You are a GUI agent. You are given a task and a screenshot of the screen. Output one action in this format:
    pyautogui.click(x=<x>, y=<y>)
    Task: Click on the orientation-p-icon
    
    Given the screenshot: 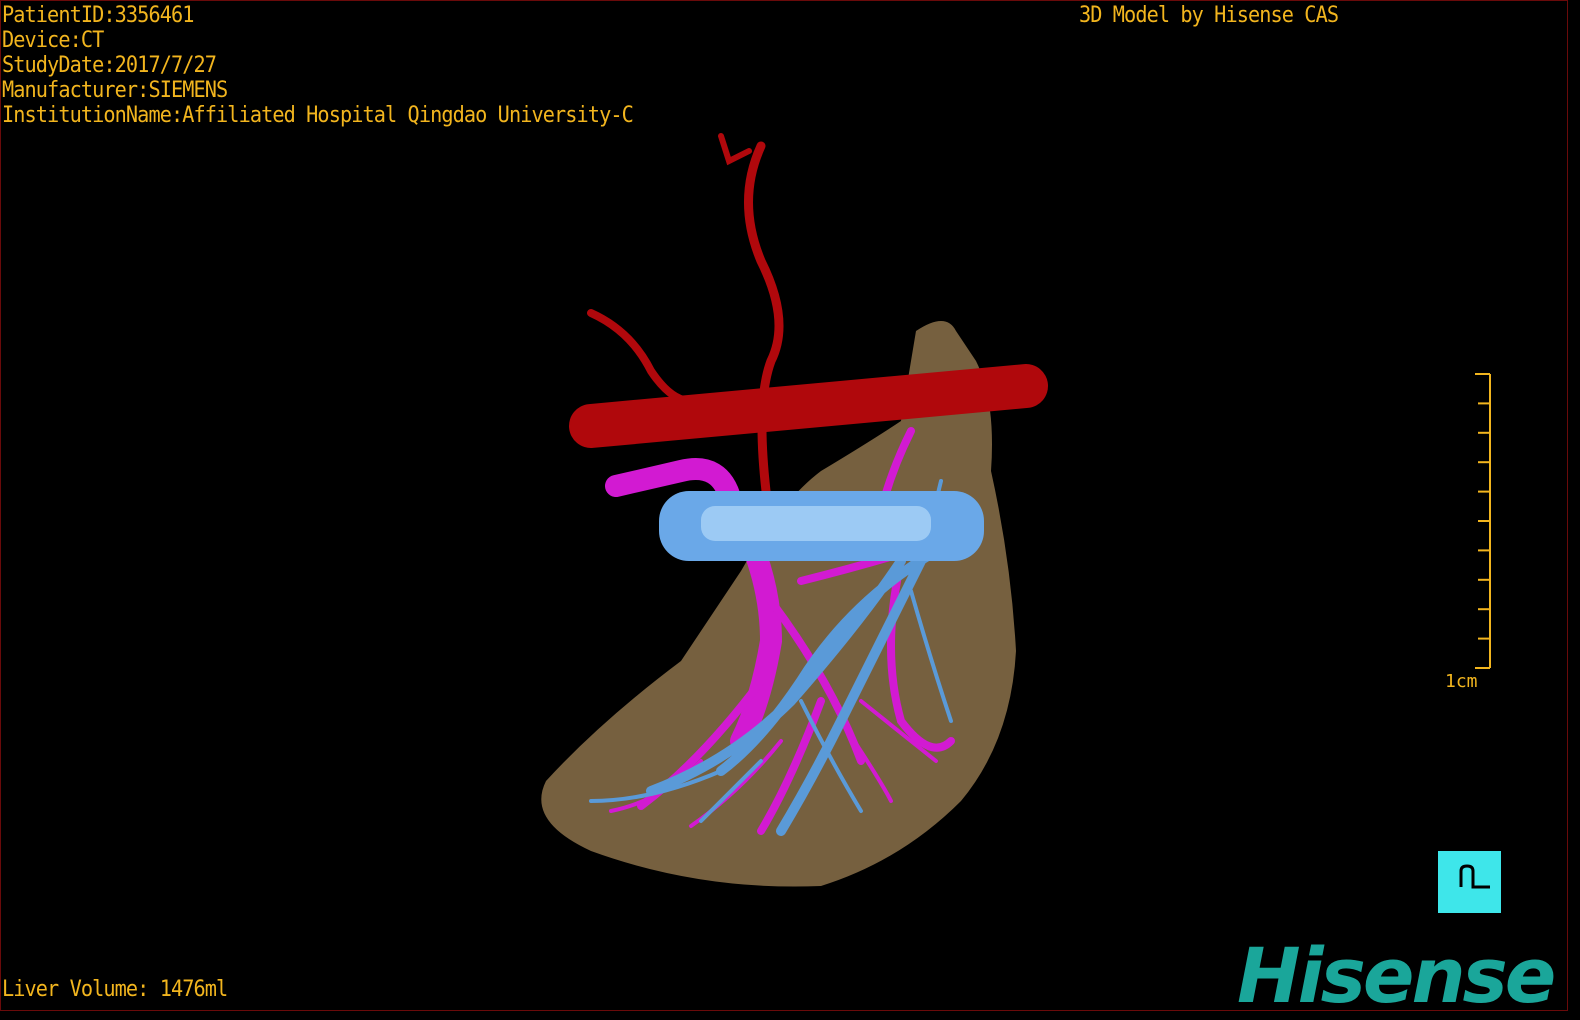 What is the action you would take?
    pyautogui.click(x=1474, y=876)
    